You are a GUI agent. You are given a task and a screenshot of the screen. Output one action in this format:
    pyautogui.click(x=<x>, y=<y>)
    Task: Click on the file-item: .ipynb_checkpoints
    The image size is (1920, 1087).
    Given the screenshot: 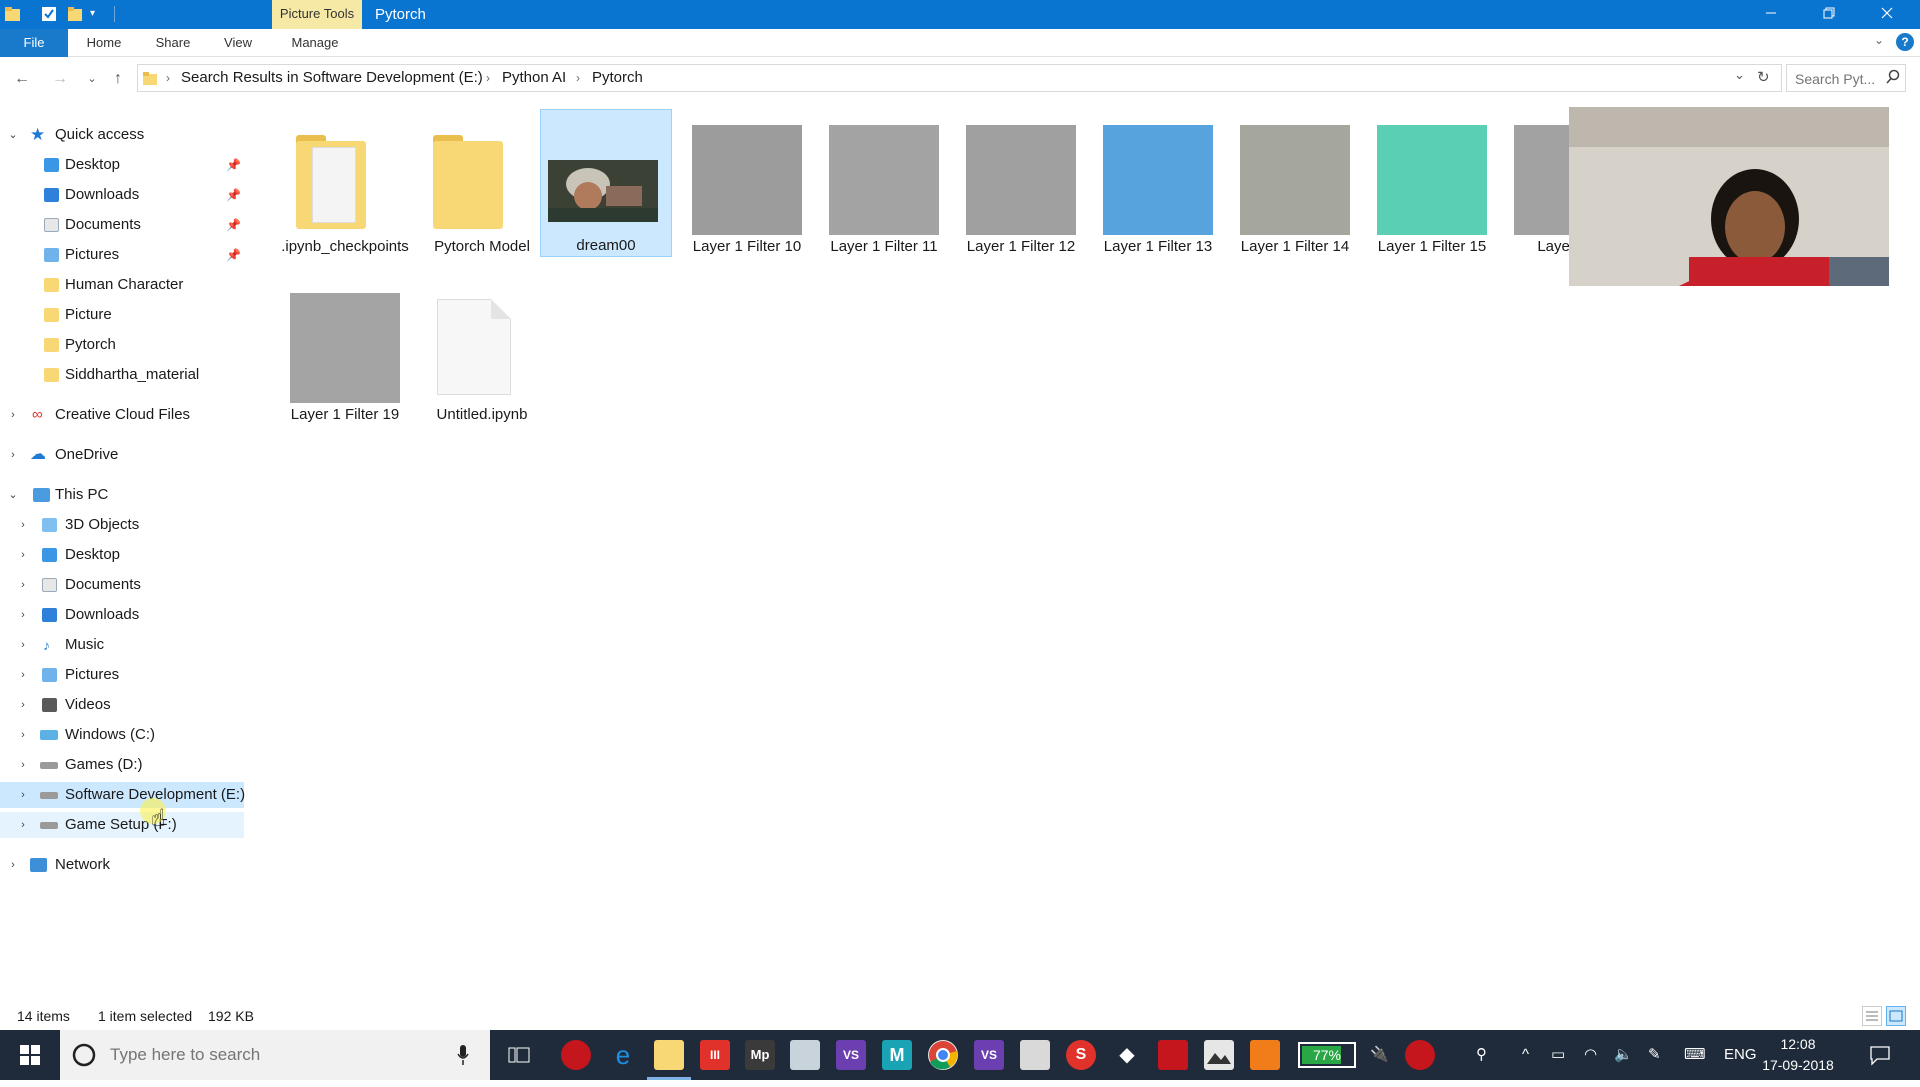 What is the action you would take?
    pyautogui.click(x=340, y=185)
    